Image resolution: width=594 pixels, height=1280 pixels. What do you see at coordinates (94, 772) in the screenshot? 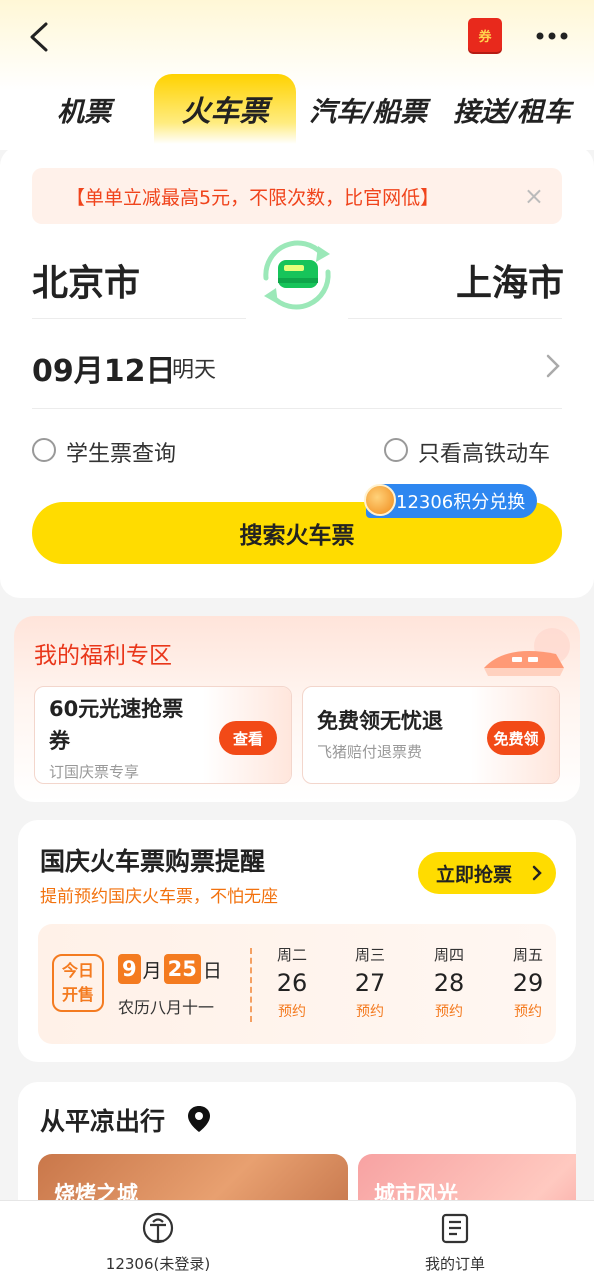
I see `welfare-item-subtitle: 订国庆票专享` at bounding box center [94, 772].